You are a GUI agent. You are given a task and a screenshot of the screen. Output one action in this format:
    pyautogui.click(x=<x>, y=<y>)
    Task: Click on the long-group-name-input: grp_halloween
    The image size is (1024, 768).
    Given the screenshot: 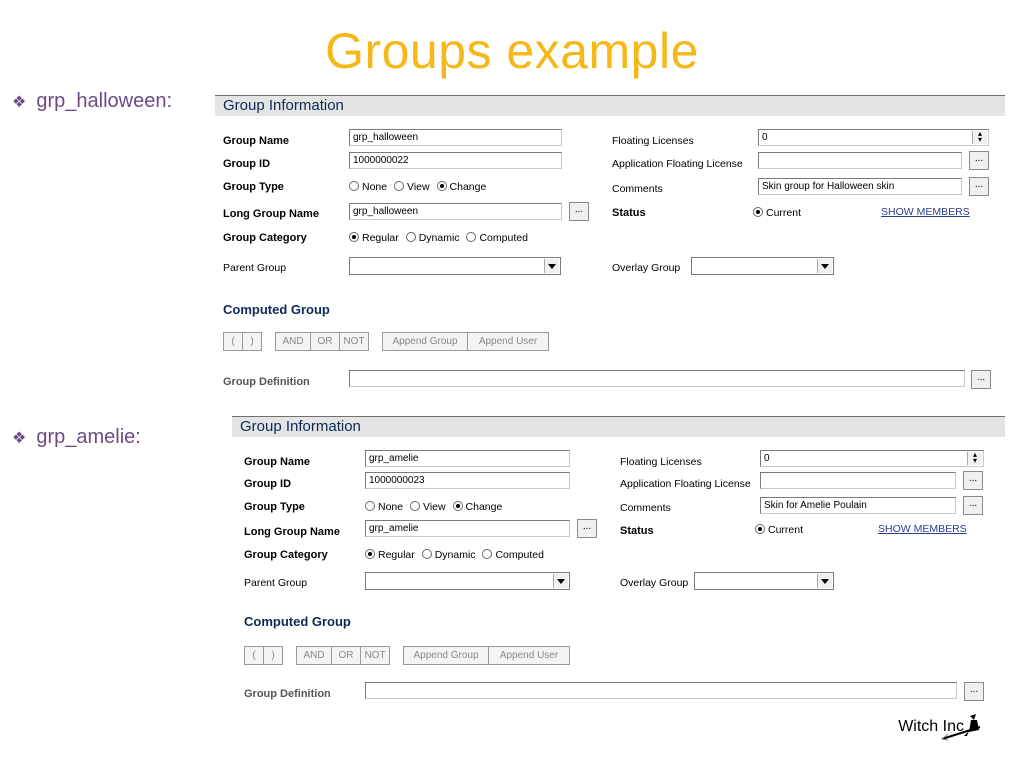 What is the action you would take?
    pyautogui.click(x=455, y=211)
    